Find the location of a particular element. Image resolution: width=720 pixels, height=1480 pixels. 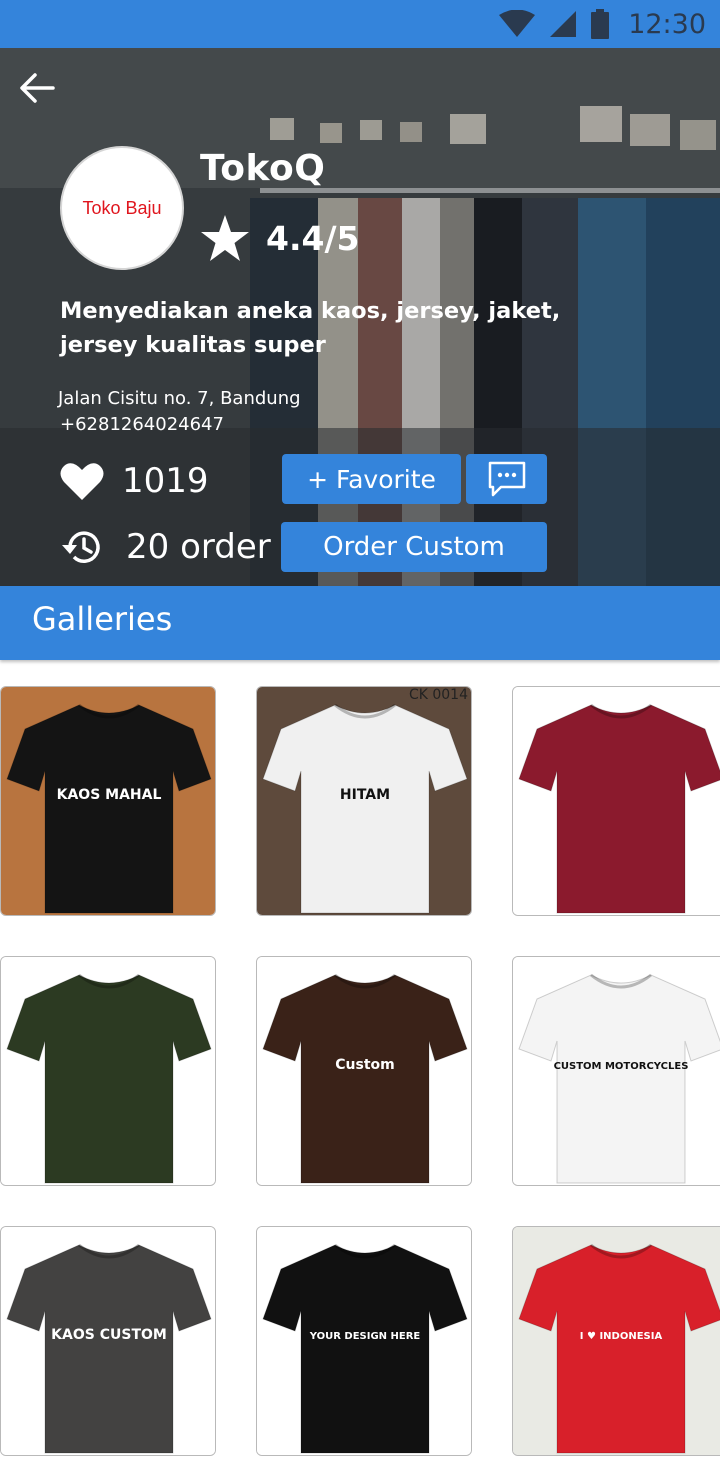

tshirt-image: YOUR DESIGN HERE is located at coordinates (364, 1341).